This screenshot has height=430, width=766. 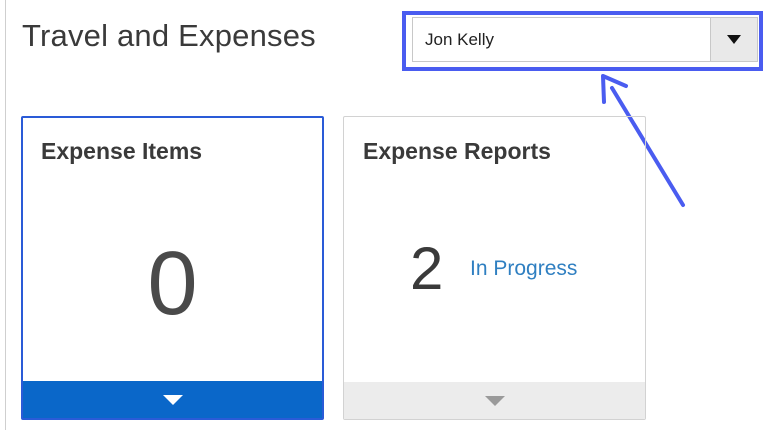 I want to click on expense-reports-count: 2, so click(x=427, y=268).